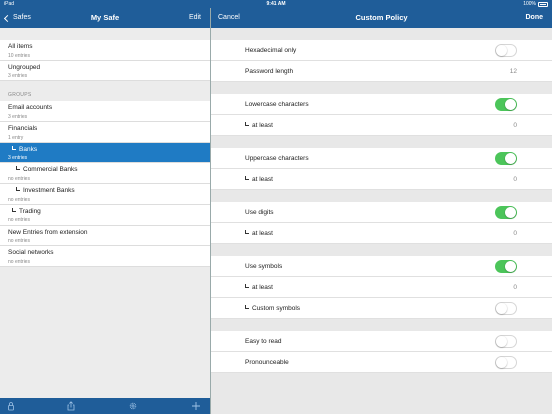 This screenshot has height=414, width=552. What do you see at coordinates (105, 194) in the screenshot?
I see `list-item-group: Investment Banks no entries` at bounding box center [105, 194].